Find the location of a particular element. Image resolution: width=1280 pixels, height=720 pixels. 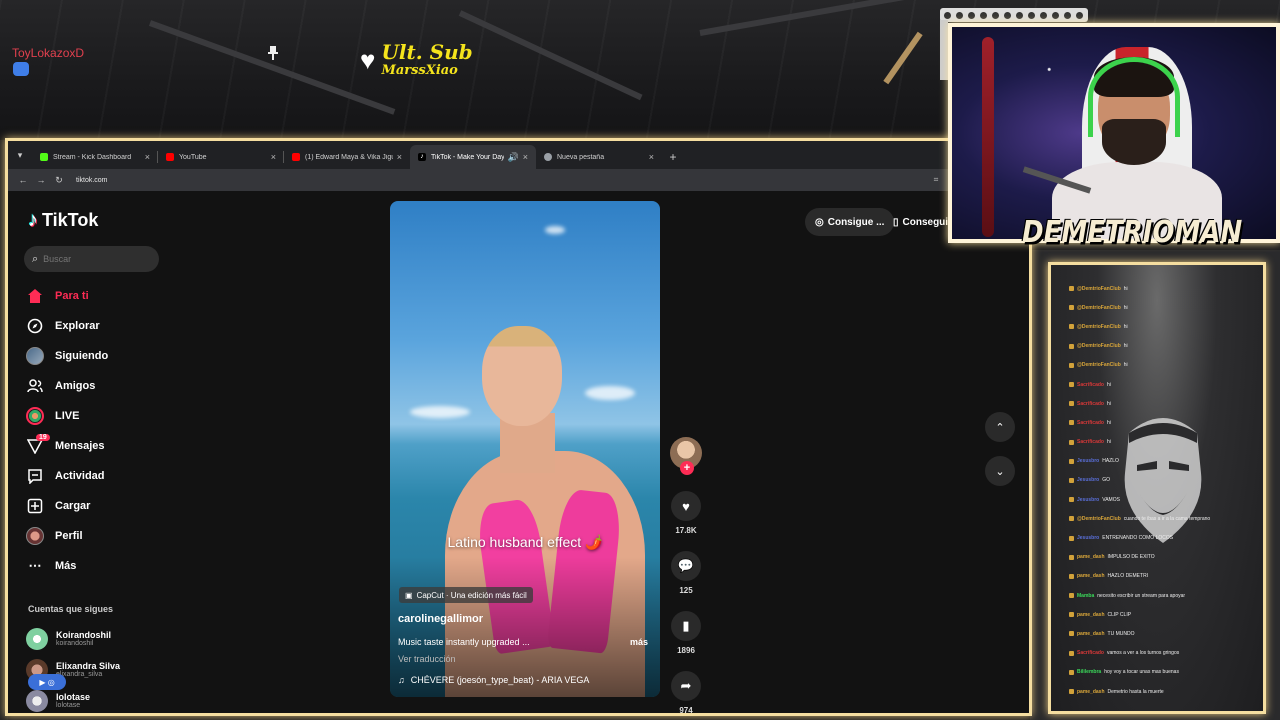

creator-avatar: + is located at coordinates (686, 456).